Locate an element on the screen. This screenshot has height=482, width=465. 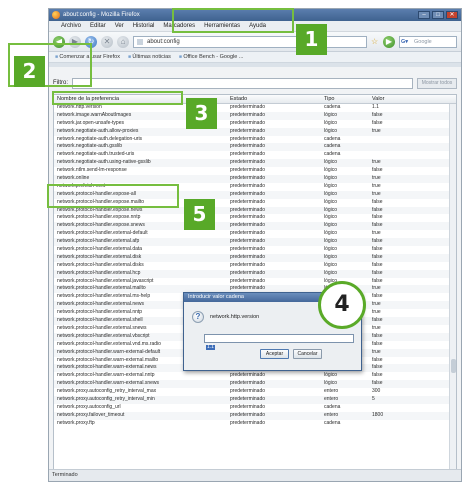
column-header-status: Estado is located at coordinates (275, 99).